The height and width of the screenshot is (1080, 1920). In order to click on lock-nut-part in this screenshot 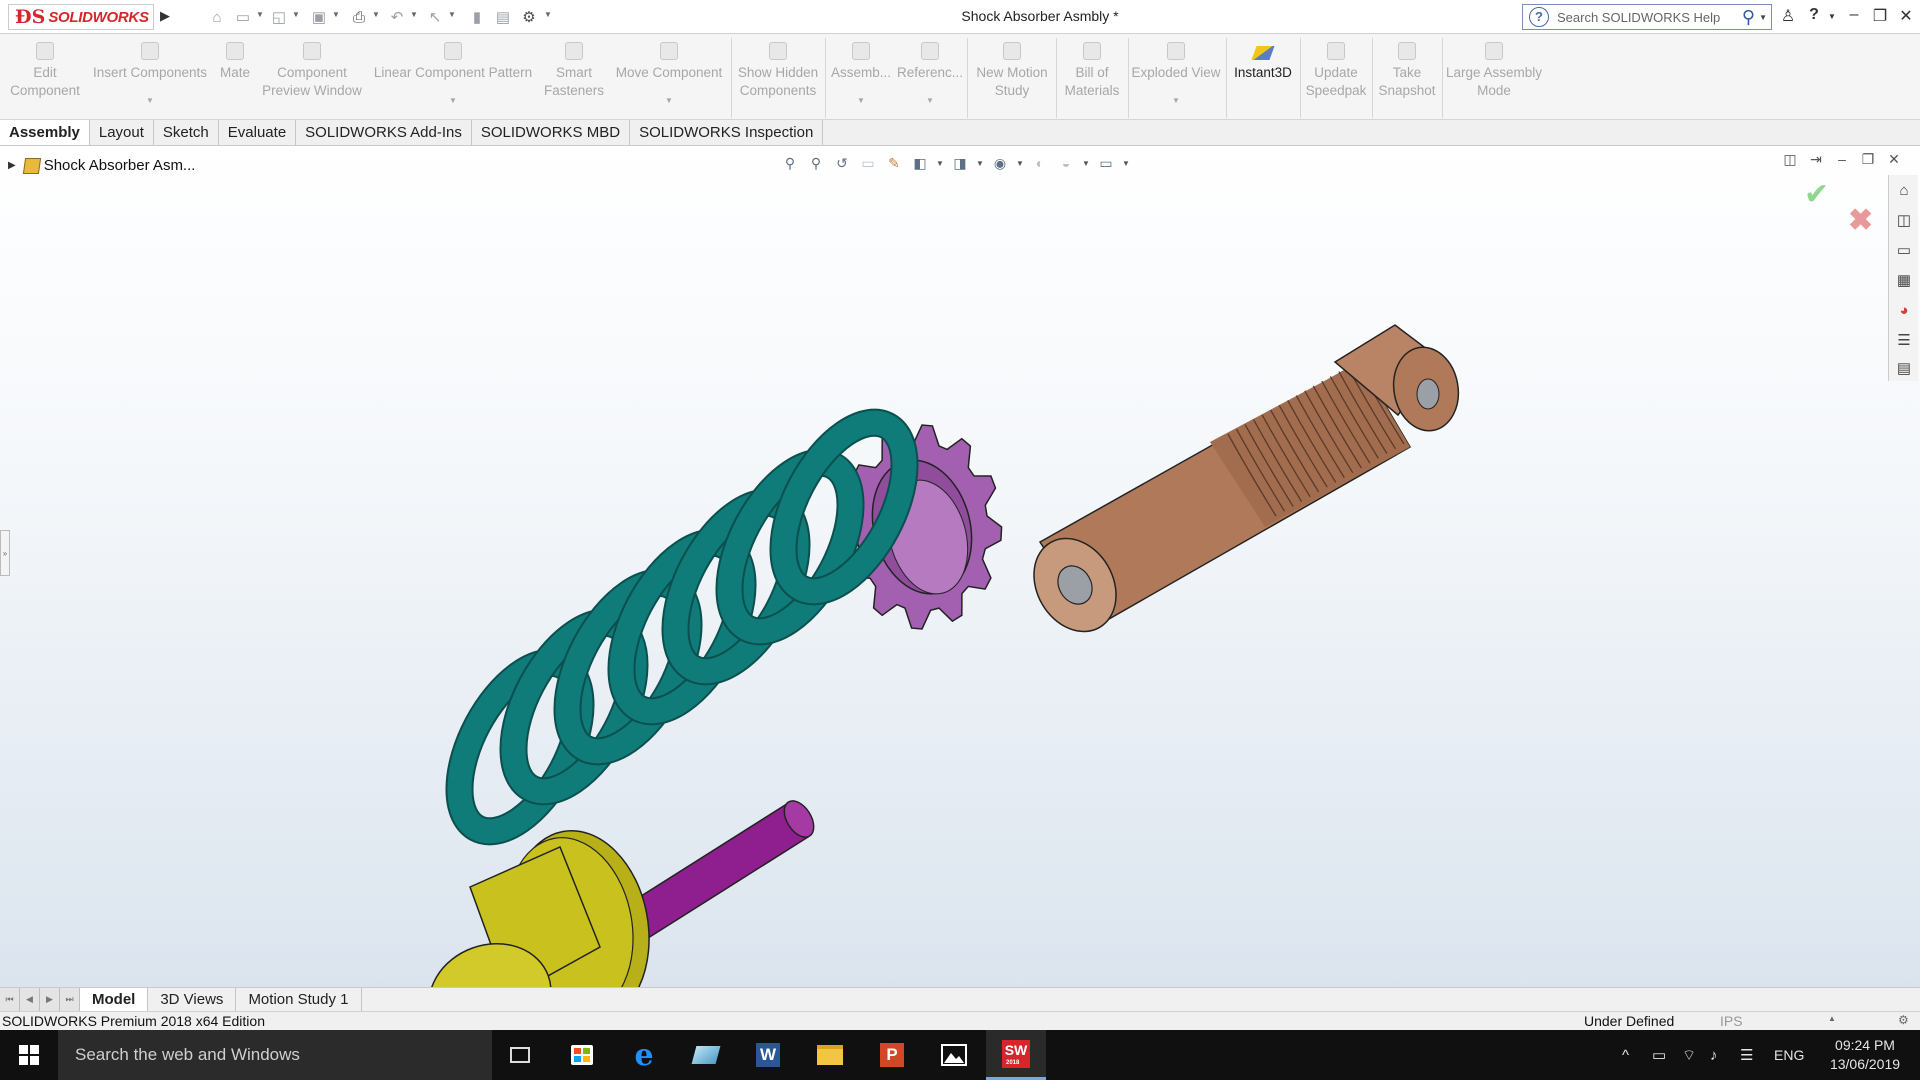, I will do `click(922, 527)`.